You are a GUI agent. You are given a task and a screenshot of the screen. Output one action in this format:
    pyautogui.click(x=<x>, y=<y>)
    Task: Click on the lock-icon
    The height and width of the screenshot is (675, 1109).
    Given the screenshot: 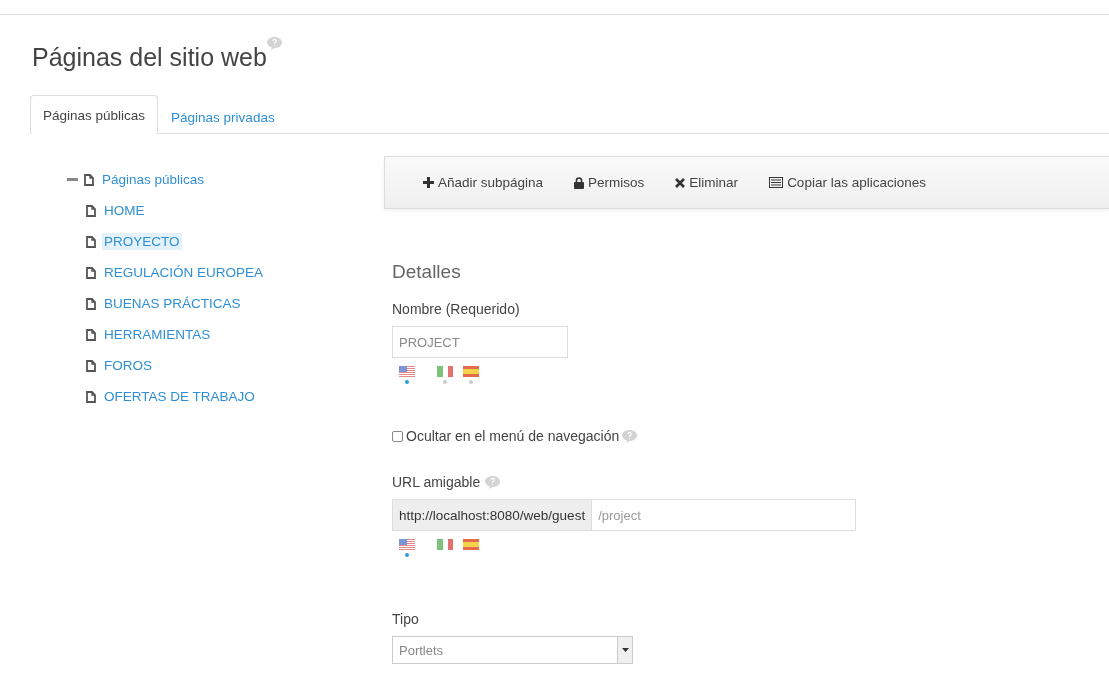 What is the action you would take?
    pyautogui.click(x=579, y=182)
    